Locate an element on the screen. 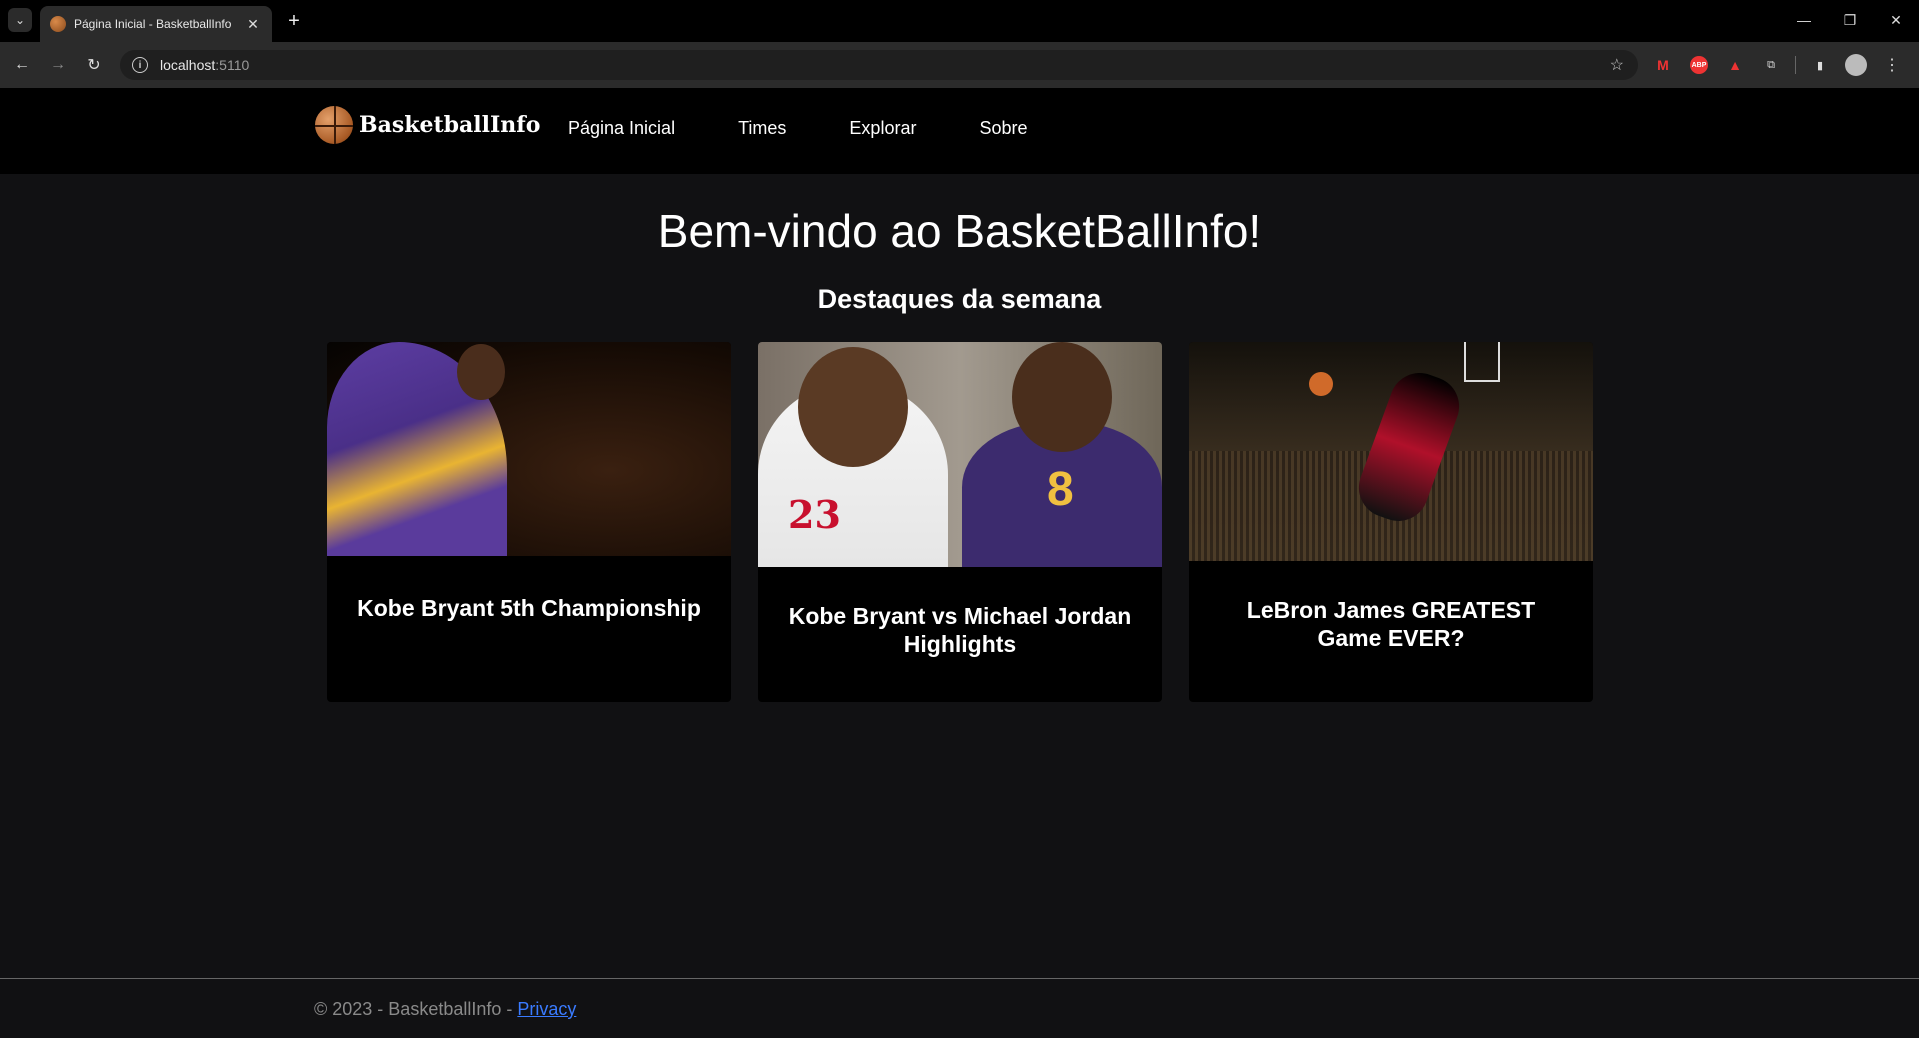  new-tab-button: + is located at coordinates (294, 22).